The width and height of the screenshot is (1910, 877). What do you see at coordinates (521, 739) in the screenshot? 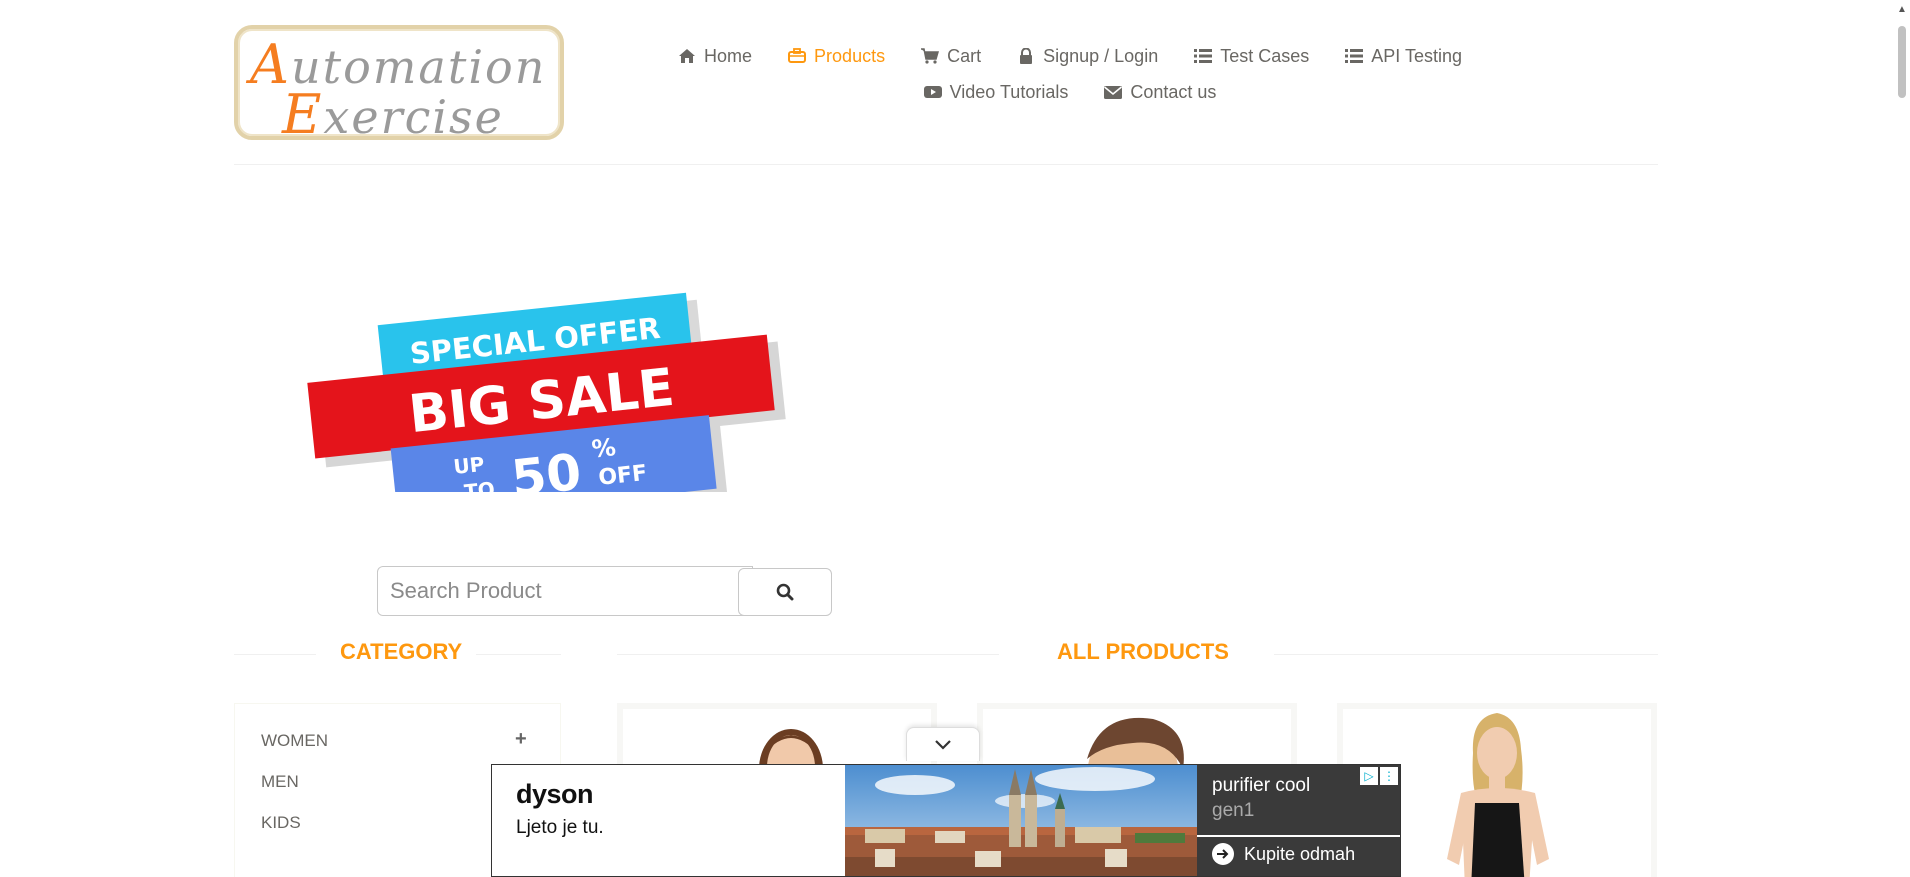
I see `expand-women-icon: +` at bounding box center [521, 739].